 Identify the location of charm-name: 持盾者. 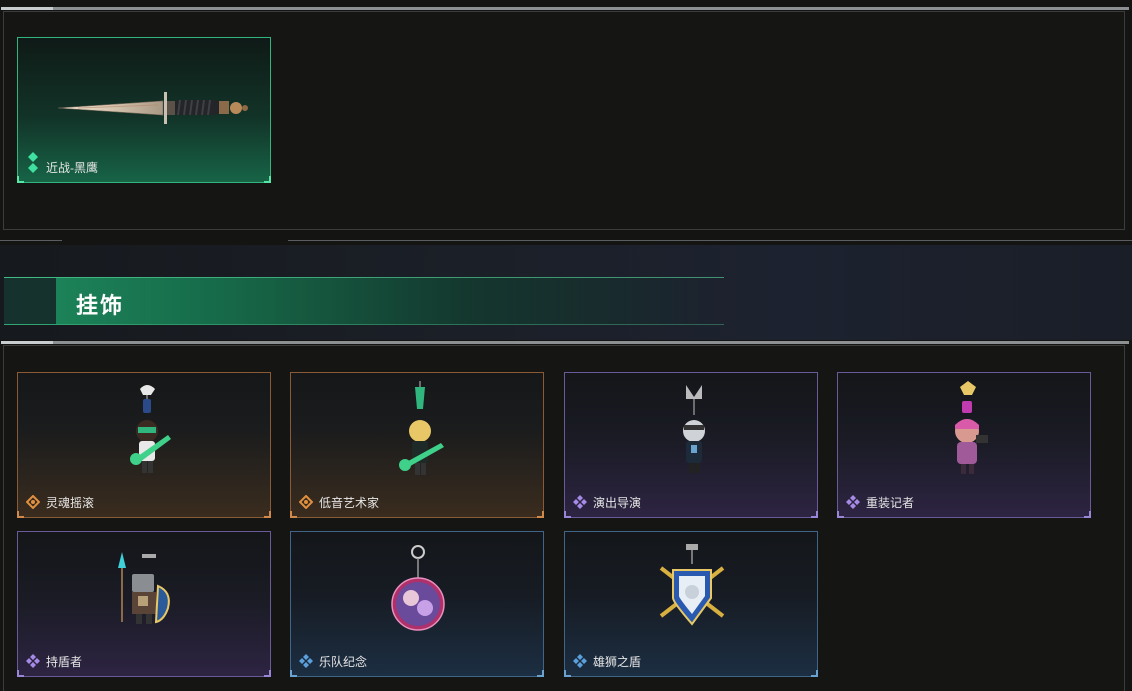
(64, 662).